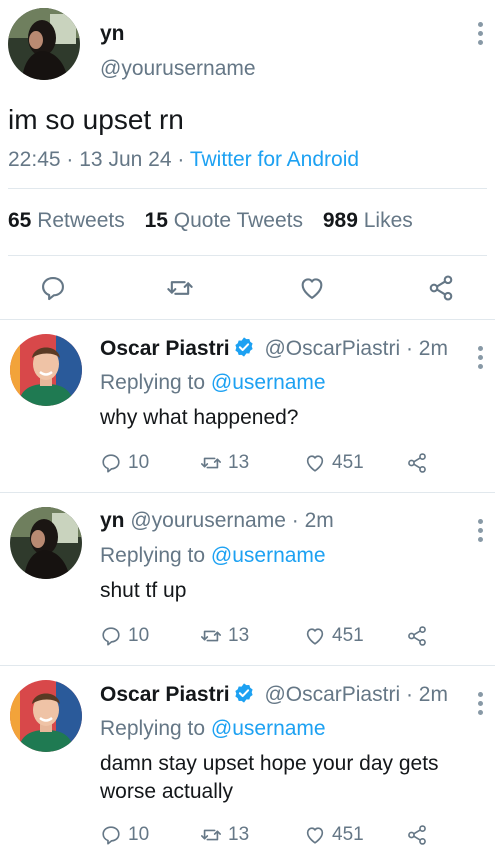 The image size is (495, 850). What do you see at coordinates (34, 159) in the screenshot?
I see `tweet-time: 22:45` at bounding box center [34, 159].